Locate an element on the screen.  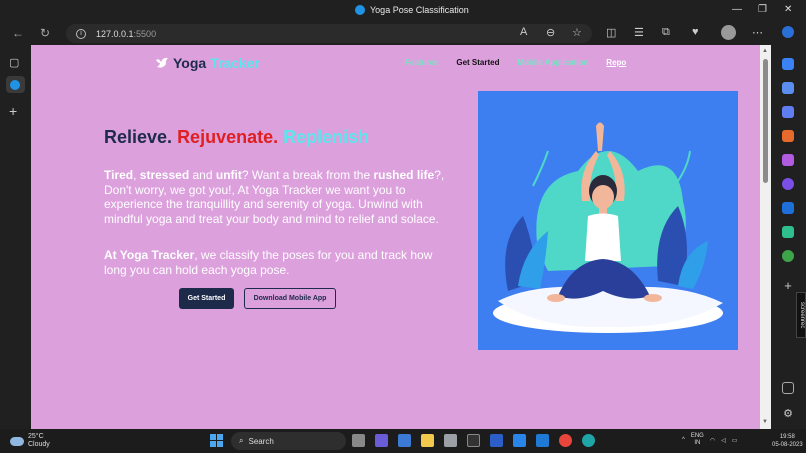
taskbar-search-label: Search is located at coordinates (261, 441).